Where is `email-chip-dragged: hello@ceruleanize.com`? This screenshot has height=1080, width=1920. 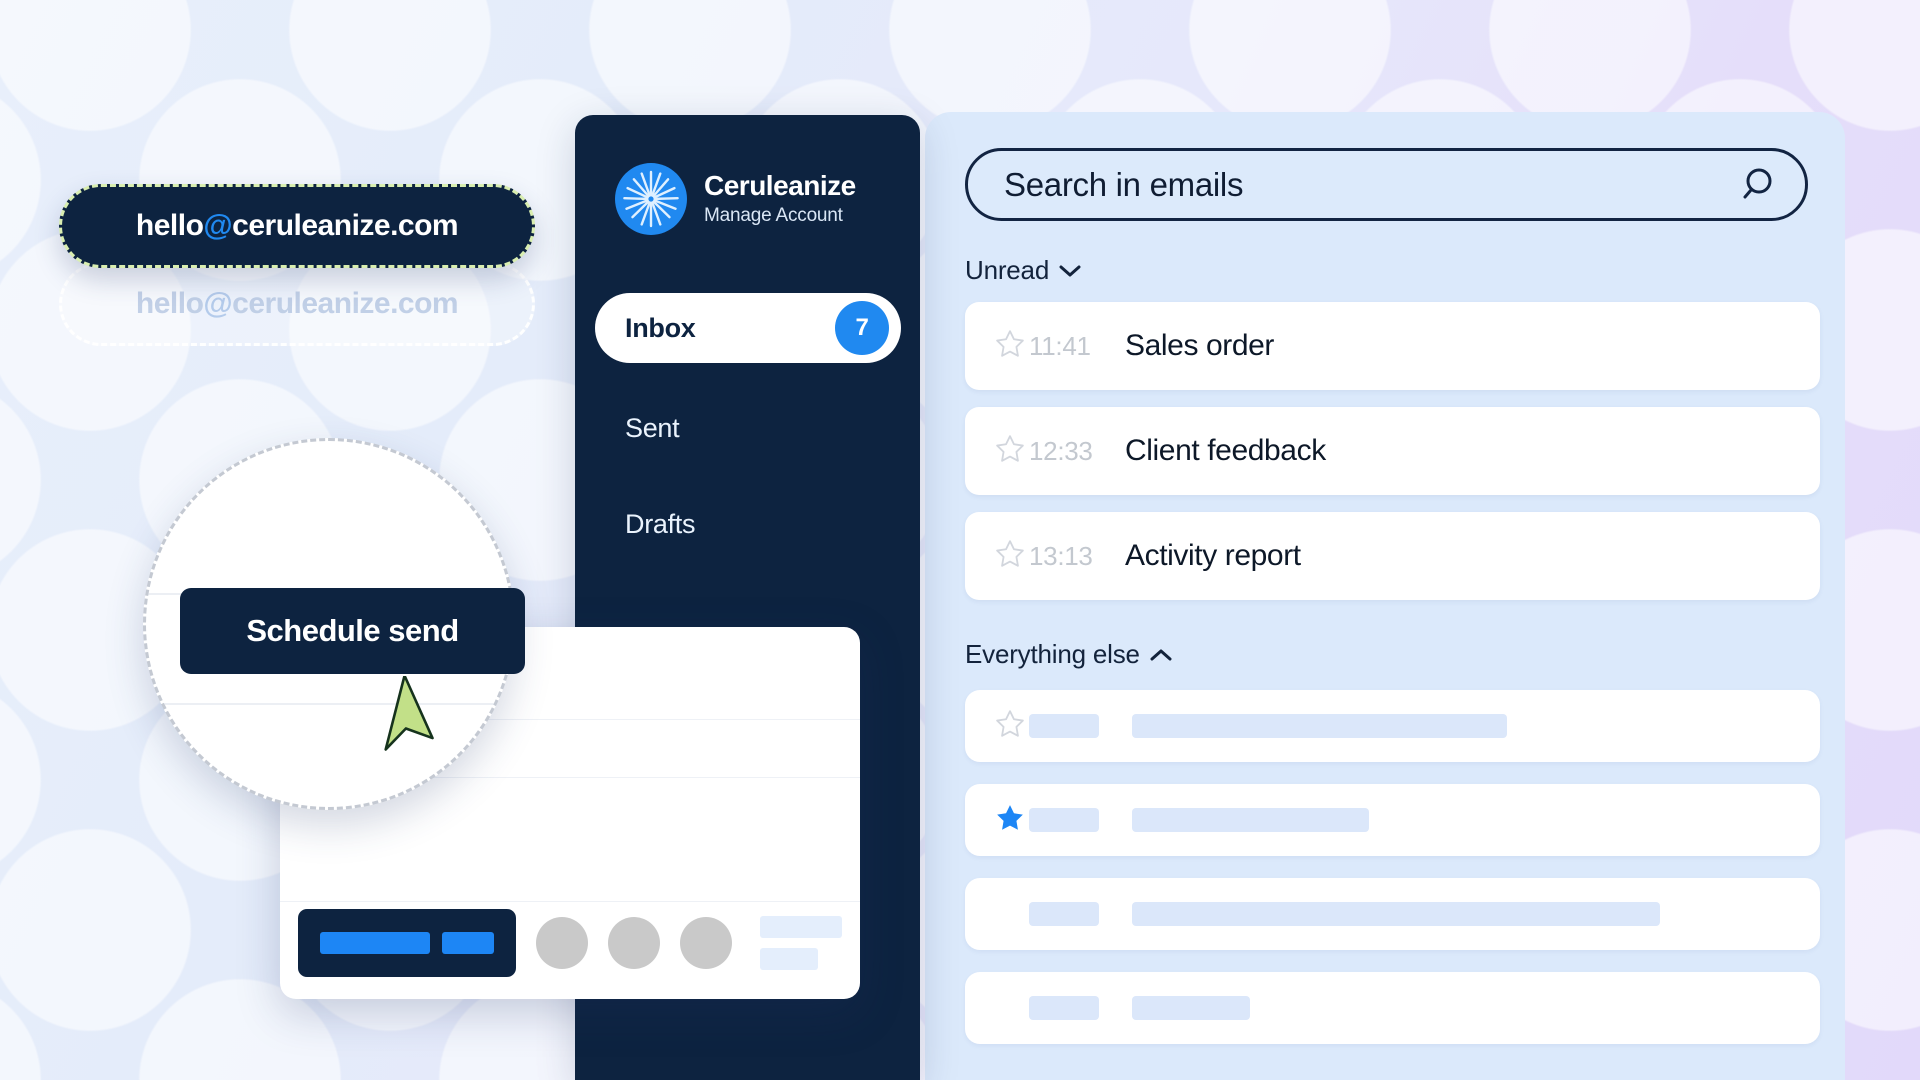
email-chip-dragged: hello@ceruleanize.com is located at coordinates (297, 226).